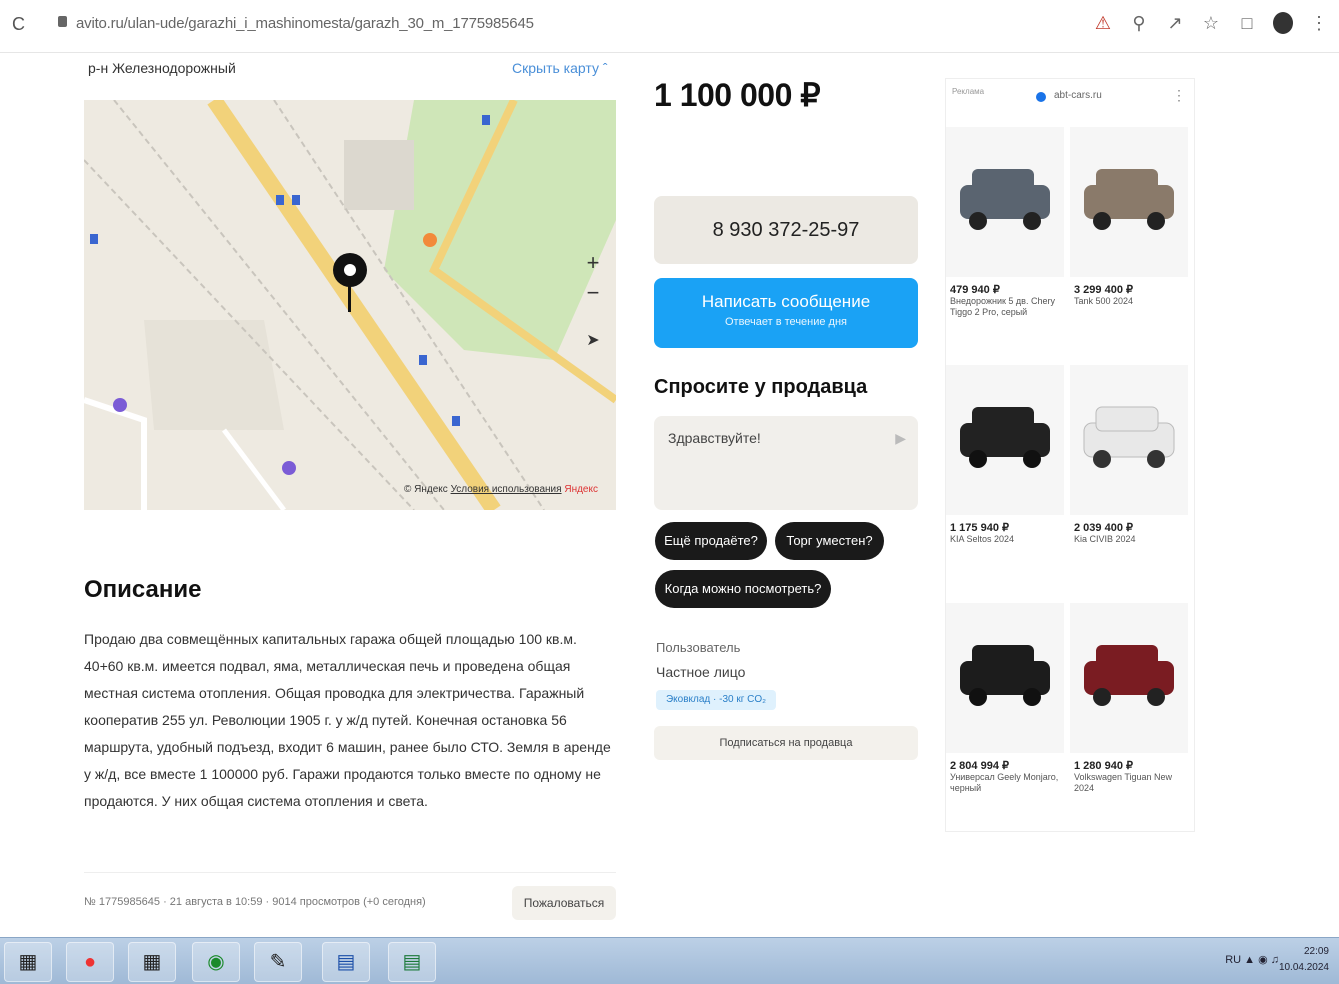 Image resolution: width=1339 pixels, height=984 pixels. What do you see at coordinates (711, 541) in the screenshot?
I see `quick-question-still-selling: Ещё продаёте?` at bounding box center [711, 541].